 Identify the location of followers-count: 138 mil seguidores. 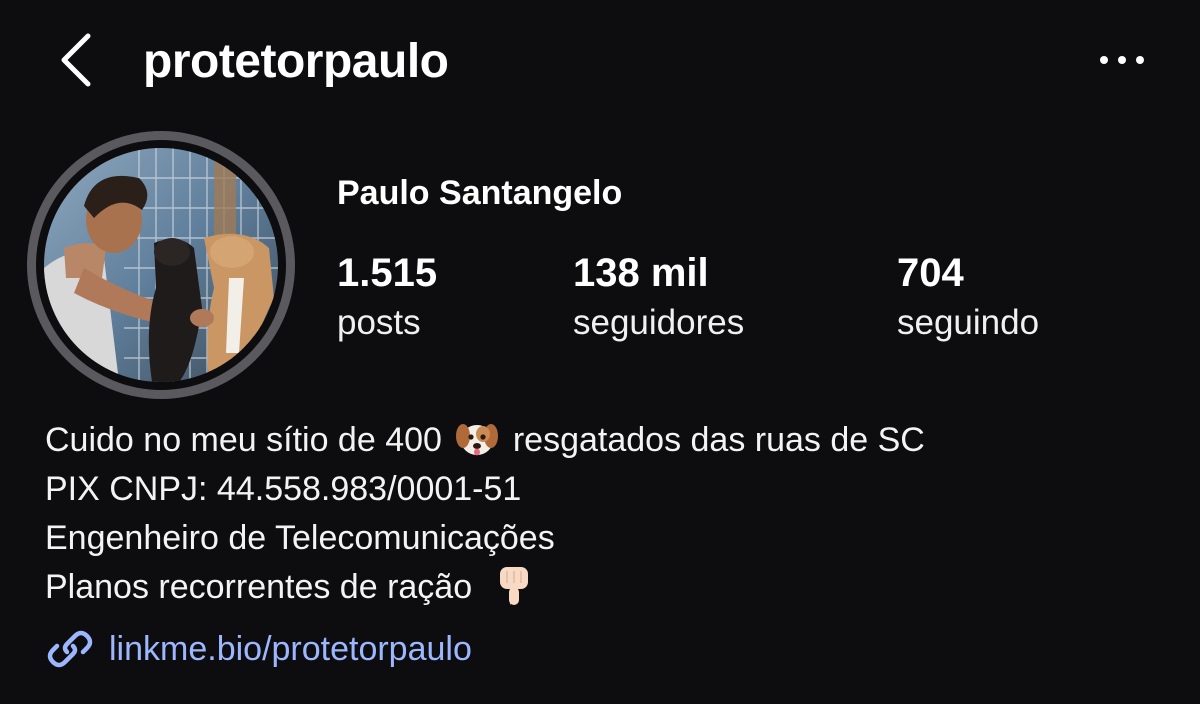
(658, 298).